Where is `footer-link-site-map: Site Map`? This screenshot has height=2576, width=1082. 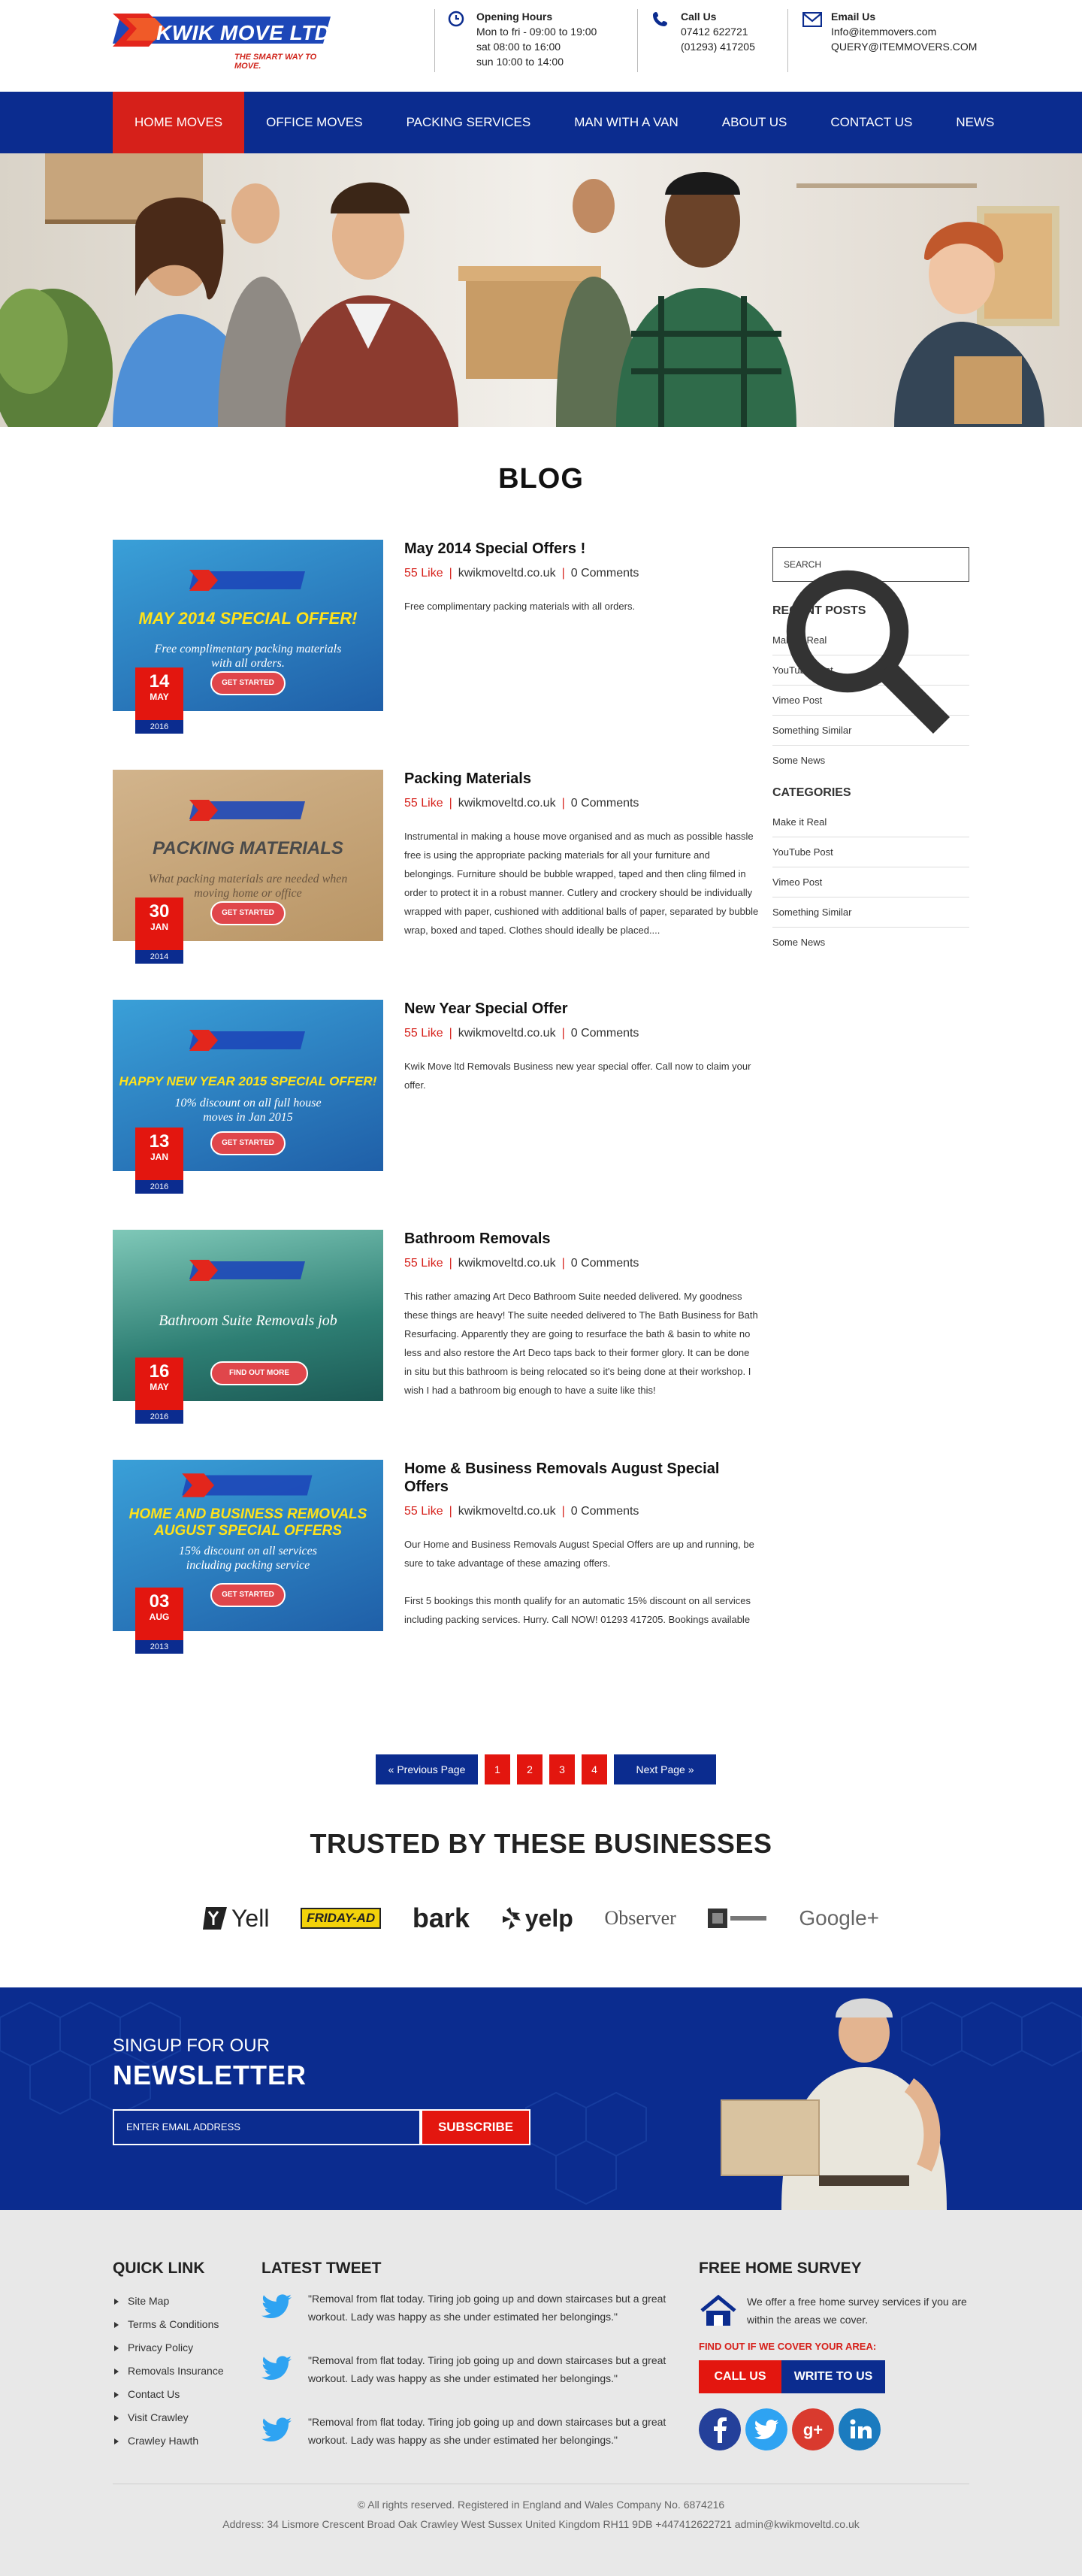
footer-link-site-map: Site Map is located at coordinates (168, 2301).